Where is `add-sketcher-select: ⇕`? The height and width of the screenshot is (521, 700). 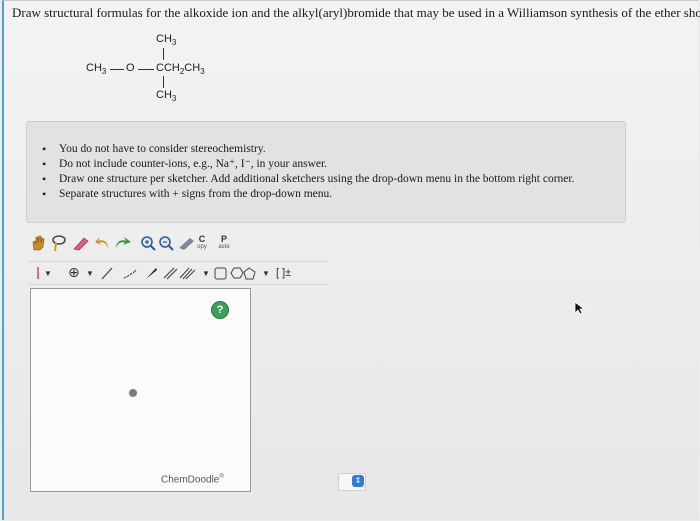 add-sketcher-select: ⇕ is located at coordinates (352, 482).